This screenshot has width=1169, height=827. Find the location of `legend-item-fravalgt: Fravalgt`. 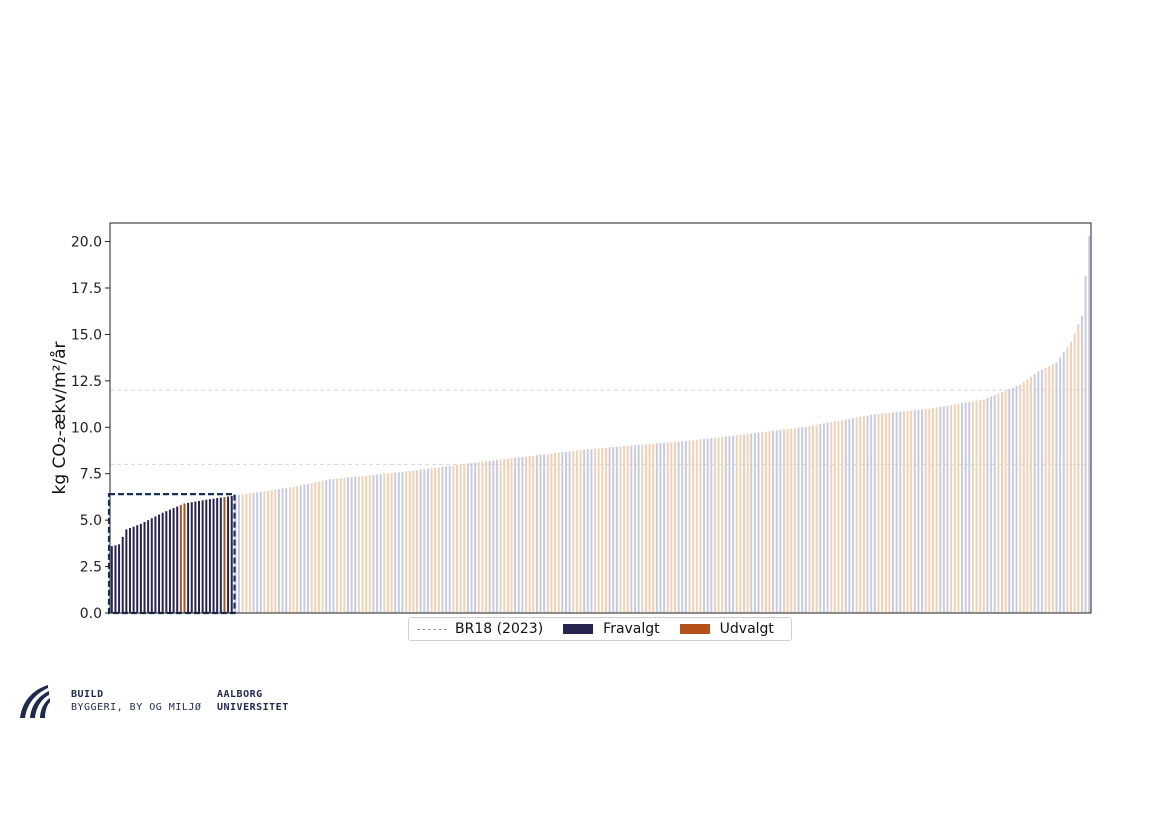

legend-item-fravalgt: Fravalgt is located at coordinates (611, 629).